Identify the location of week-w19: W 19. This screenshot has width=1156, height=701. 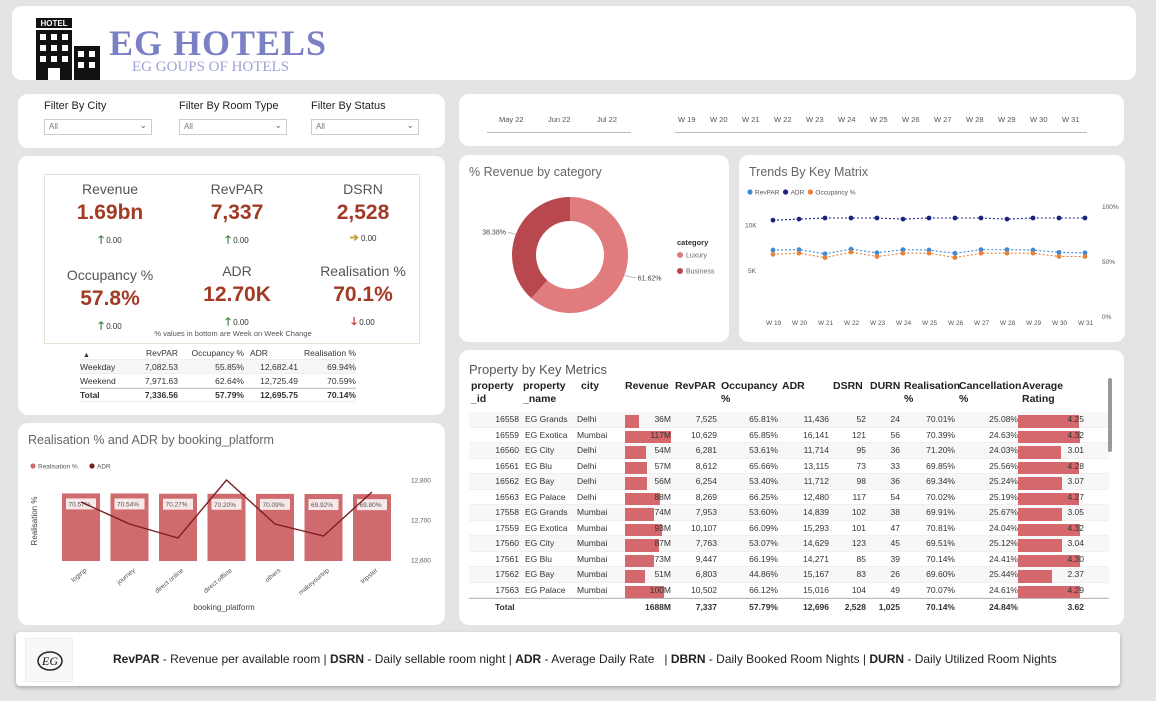
(687, 119).